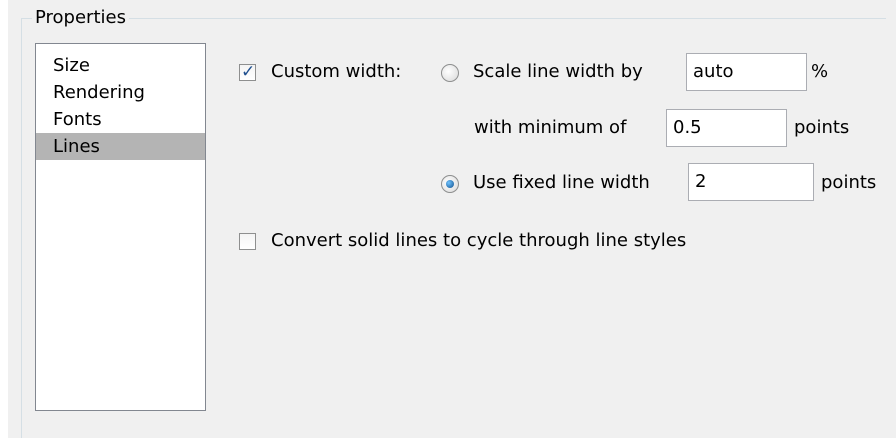 The width and height of the screenshot is (896, 438). I want to click on scale-line-width-radio, so click(450, 73).